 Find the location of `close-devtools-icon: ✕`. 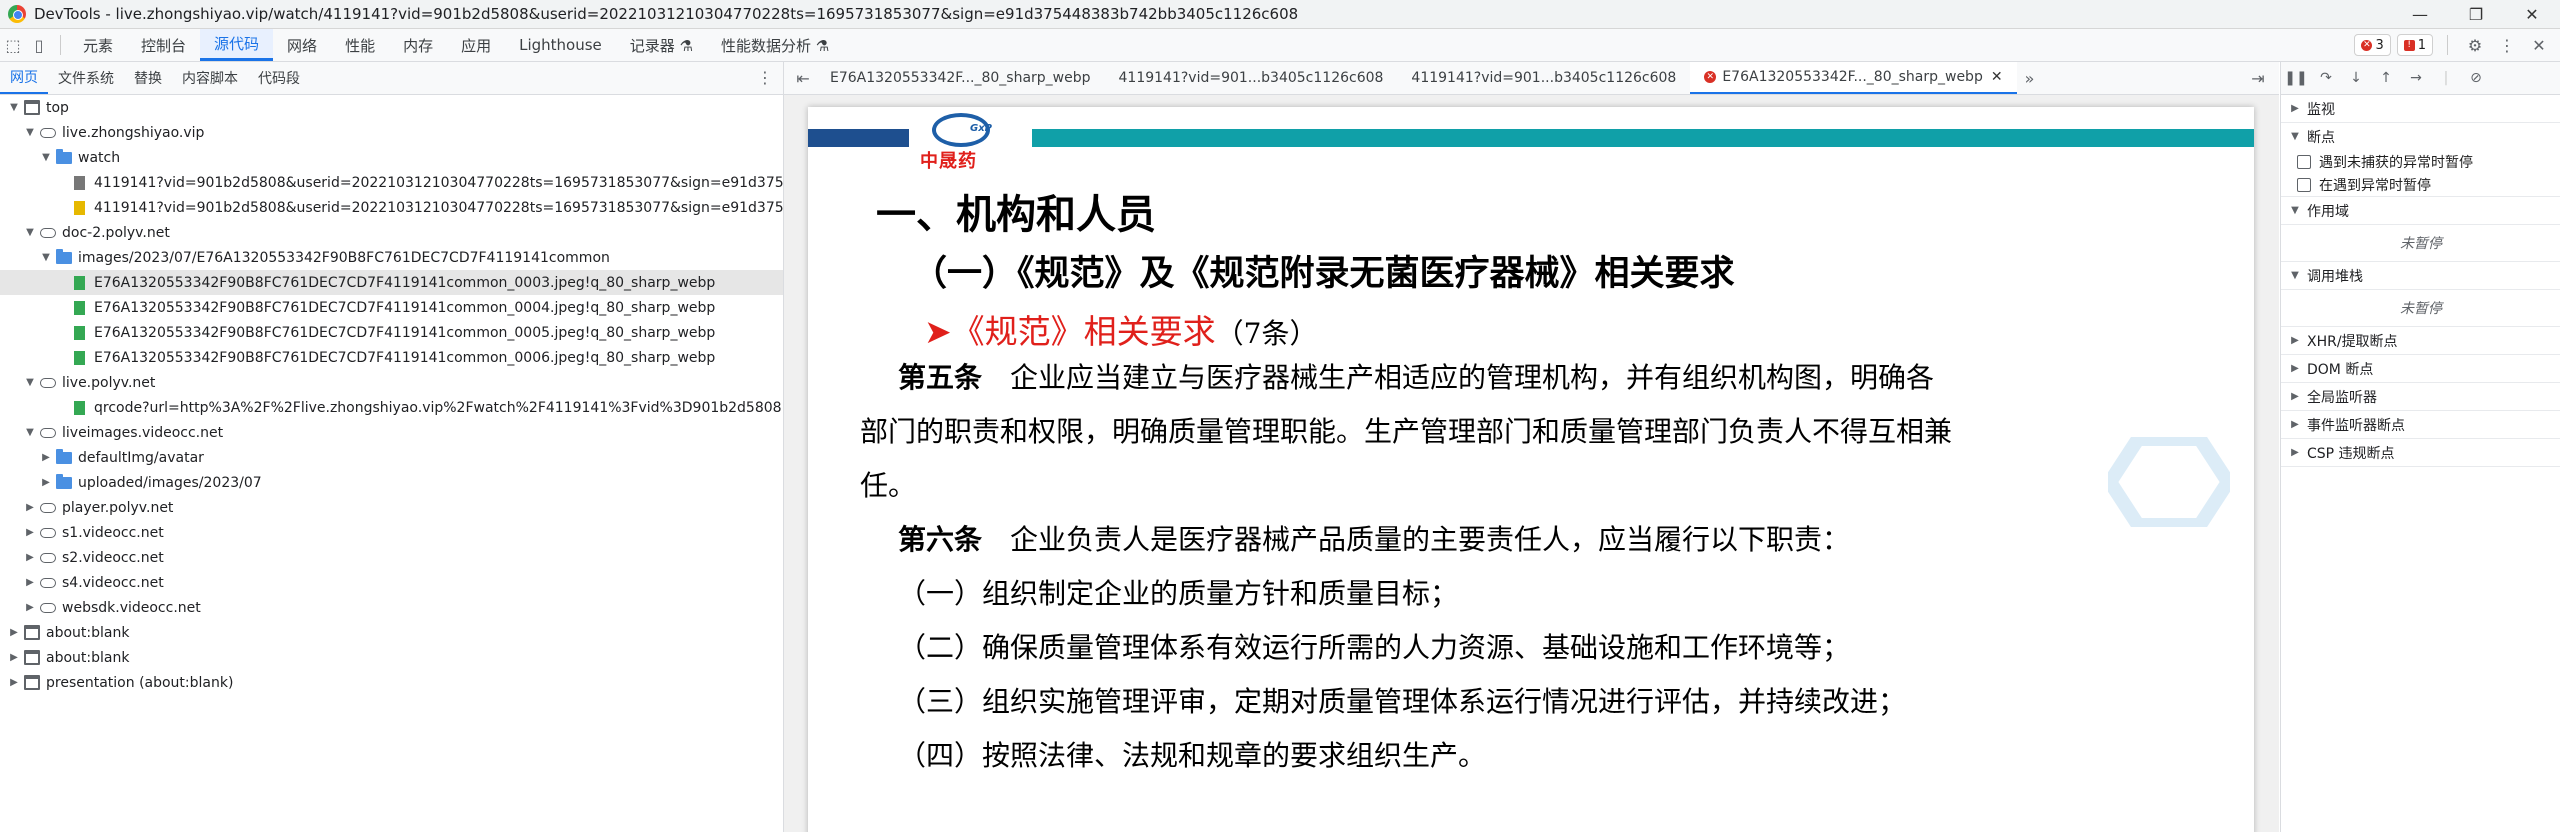

close-devtools-icon: ✕ is located at coordinates (2539, 45).